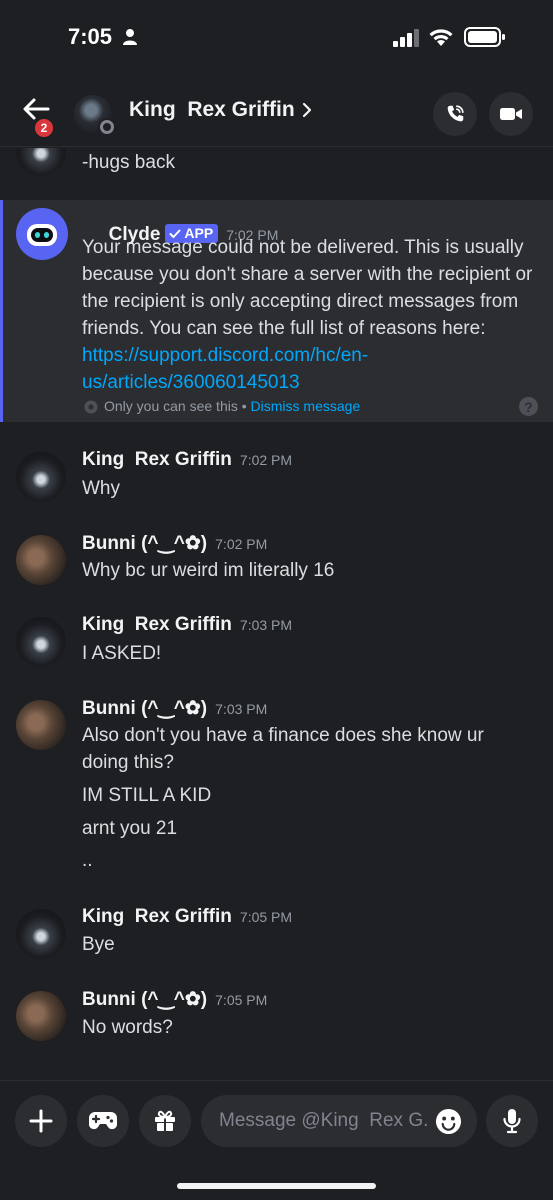 This screenshot has height=1200, width=553. Describe the element at coordinates (122, 653) in the screenshot. I see `message-text: I ASKED!` at that location.